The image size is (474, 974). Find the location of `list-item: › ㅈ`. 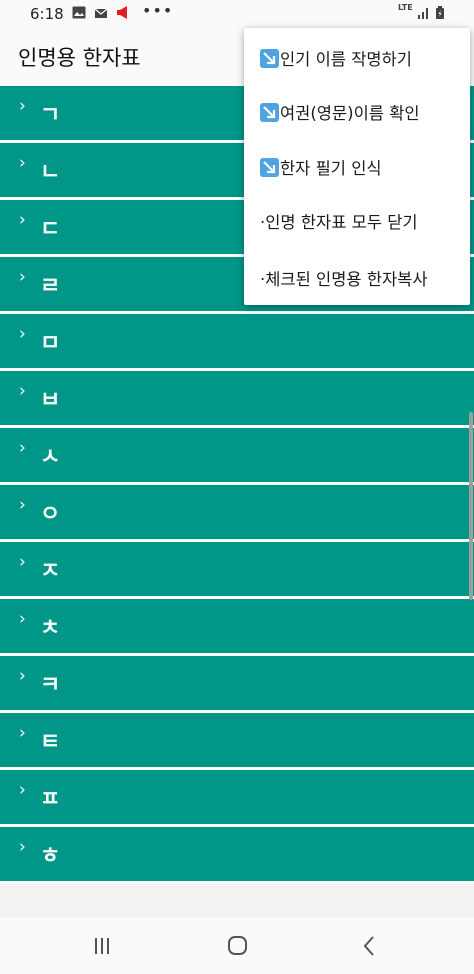

list-item: › ㅈ is located at coordinates (237, 570).